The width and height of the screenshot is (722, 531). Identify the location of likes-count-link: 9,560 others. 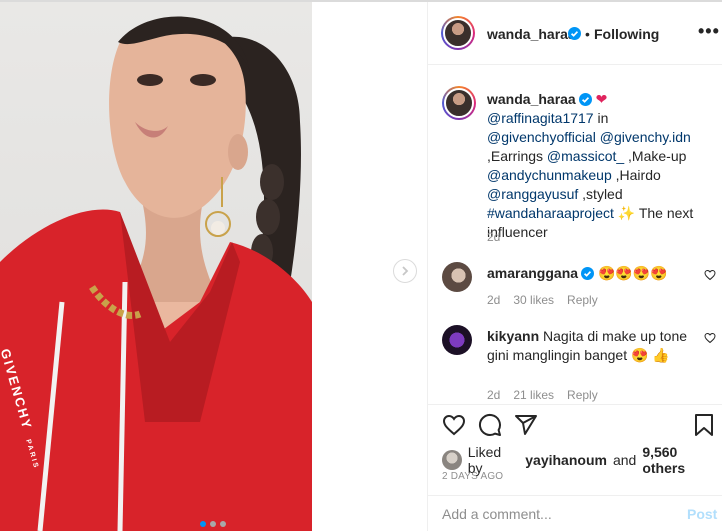
(682, 460).